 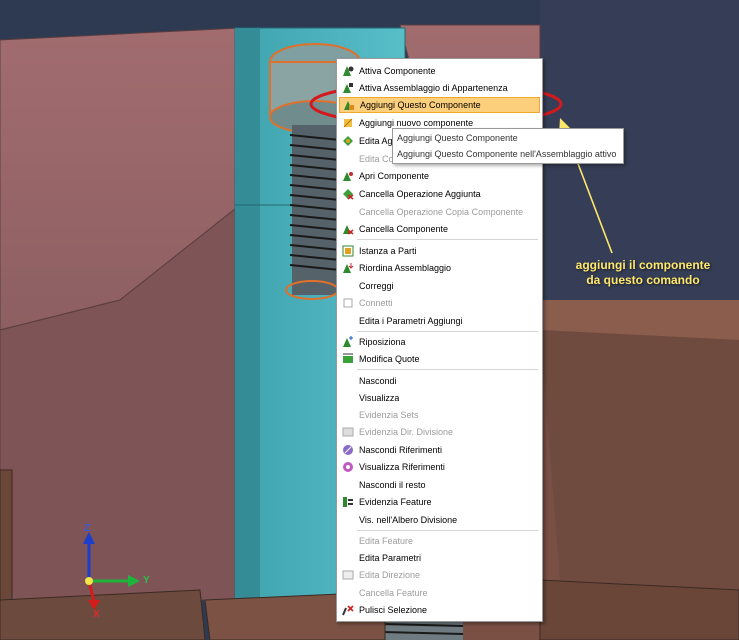 What do you see at coordinates (439, 398) in the screenshot?
I see `menu-item-show: Visualizza` at bounding box center [439, 398].